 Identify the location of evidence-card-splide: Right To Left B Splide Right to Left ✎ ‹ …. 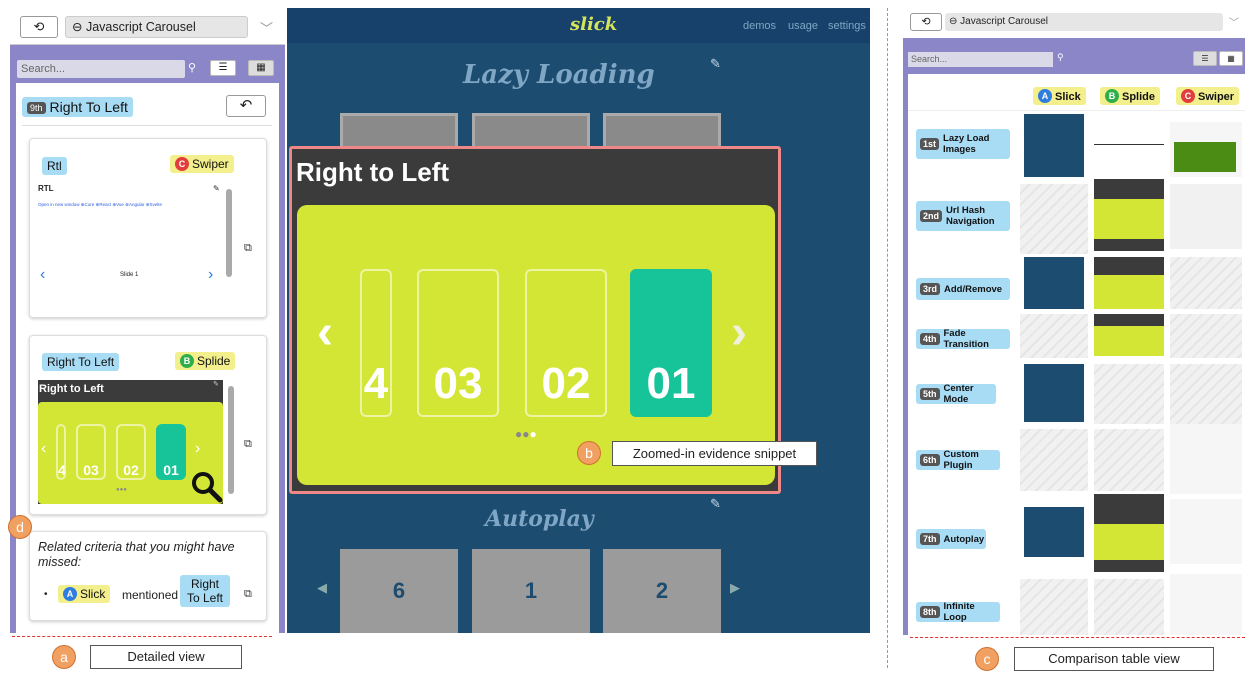
(148, 425).